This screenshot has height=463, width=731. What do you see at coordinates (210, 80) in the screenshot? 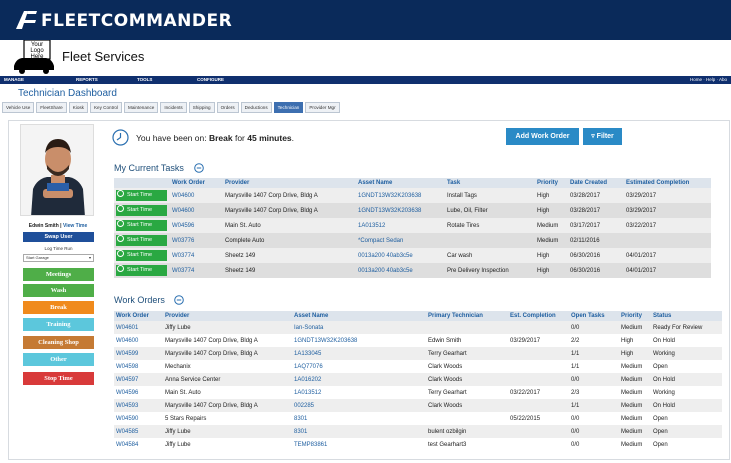
I see `nav-configure: CONFIGURE` at bounding box center [210, 80].